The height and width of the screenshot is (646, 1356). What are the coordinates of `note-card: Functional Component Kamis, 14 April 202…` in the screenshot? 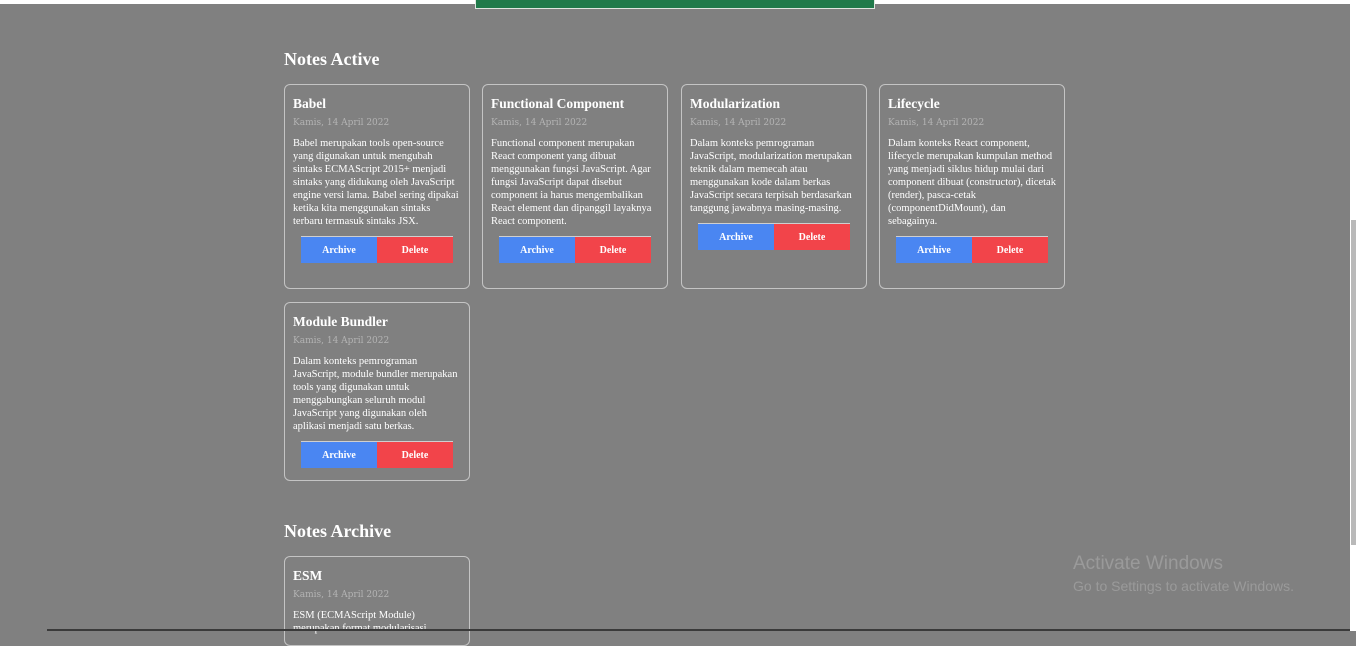 It's located at (575, 186).